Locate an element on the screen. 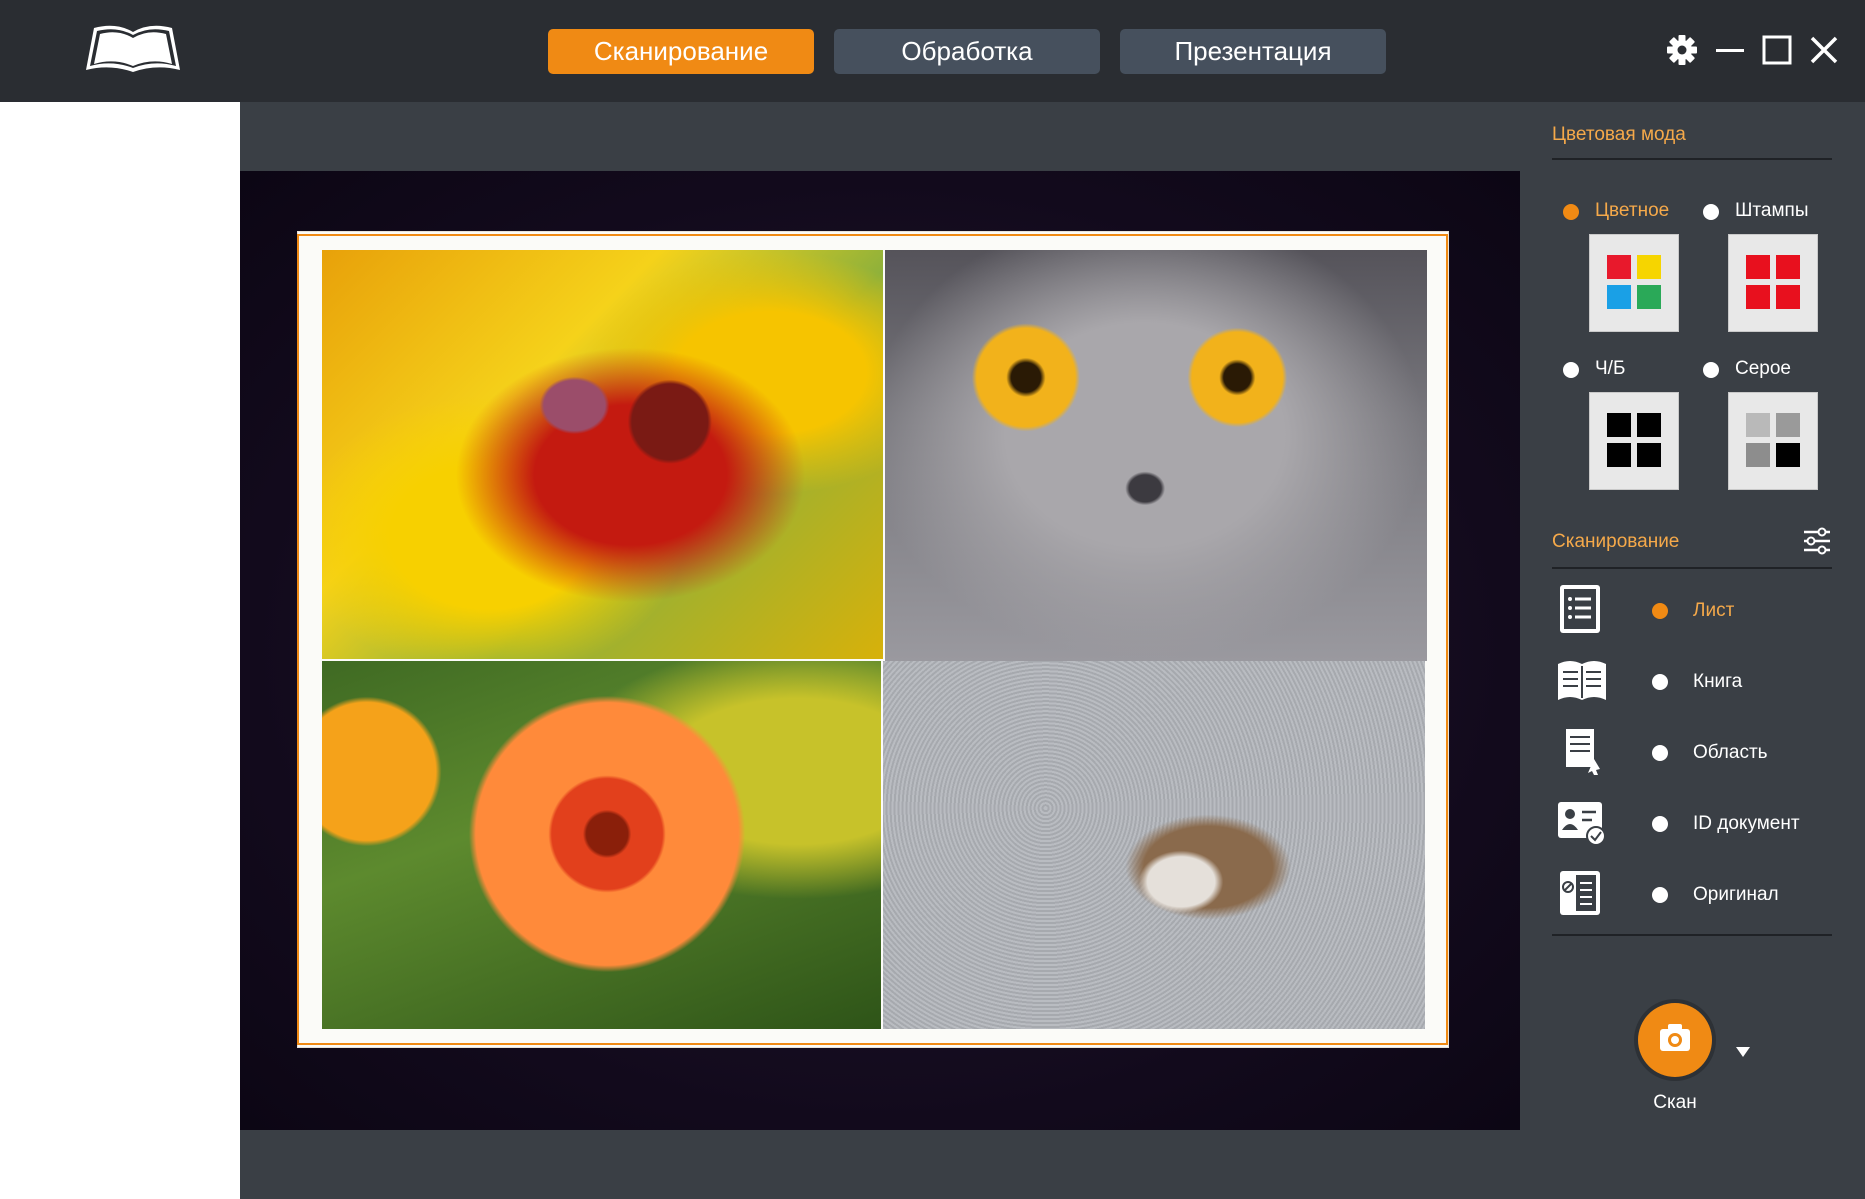 The height and width of the screenshot is (1199, 1865). gear-icon is located at coordinates (1682, 50).